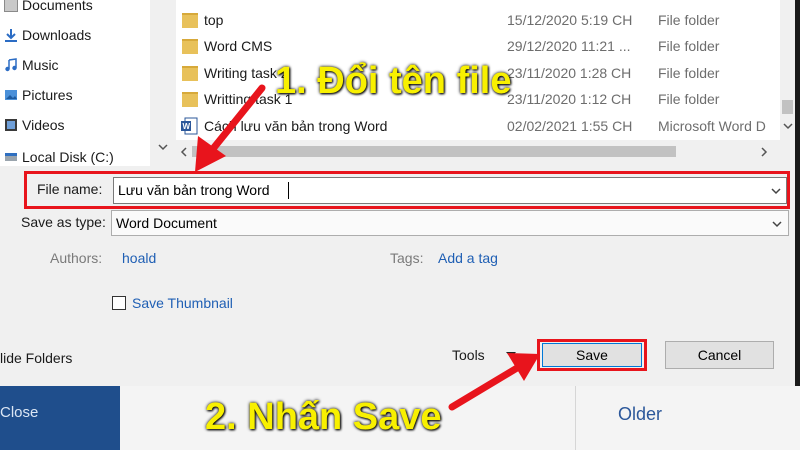  I want to click on arrow-to-save, so click(494, 382).